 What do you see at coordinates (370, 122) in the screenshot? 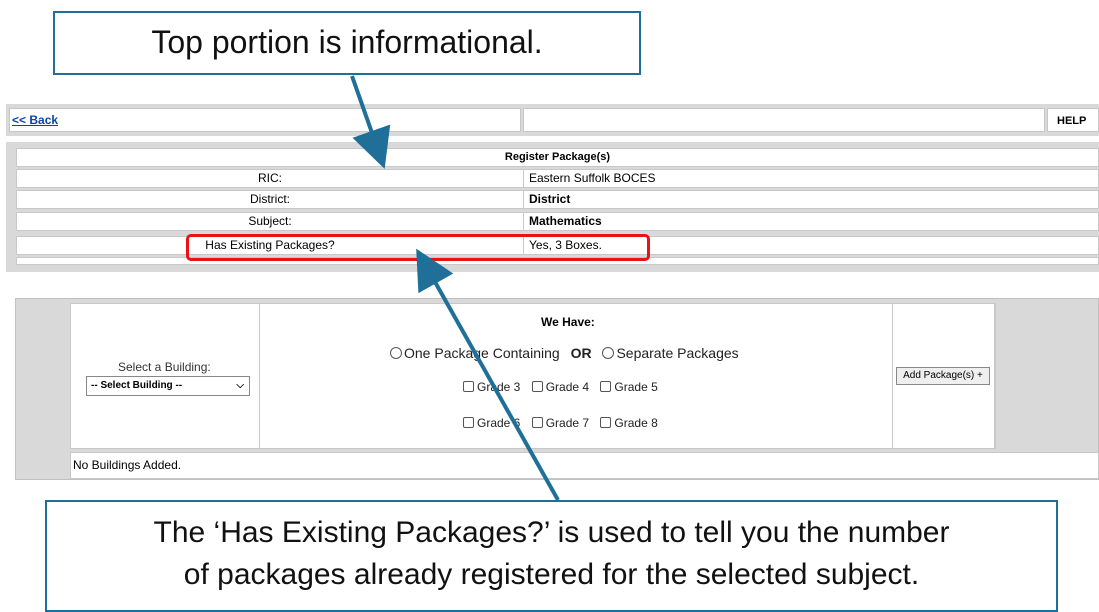
I see `arrow-to-info-panel` at bounding box center [370, 122].